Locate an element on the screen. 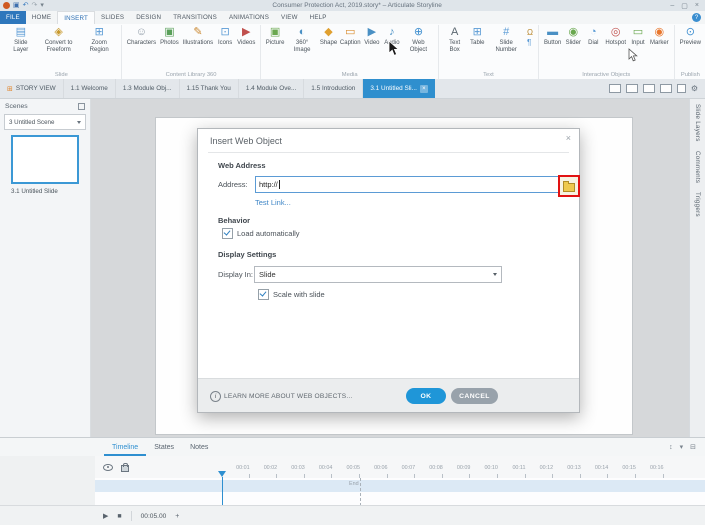 The width and height of the screenshot is (705, 525). text-caret is located at coordinates (279, 184).